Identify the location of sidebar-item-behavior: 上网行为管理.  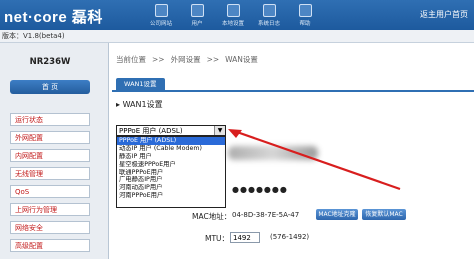
(50, 209).